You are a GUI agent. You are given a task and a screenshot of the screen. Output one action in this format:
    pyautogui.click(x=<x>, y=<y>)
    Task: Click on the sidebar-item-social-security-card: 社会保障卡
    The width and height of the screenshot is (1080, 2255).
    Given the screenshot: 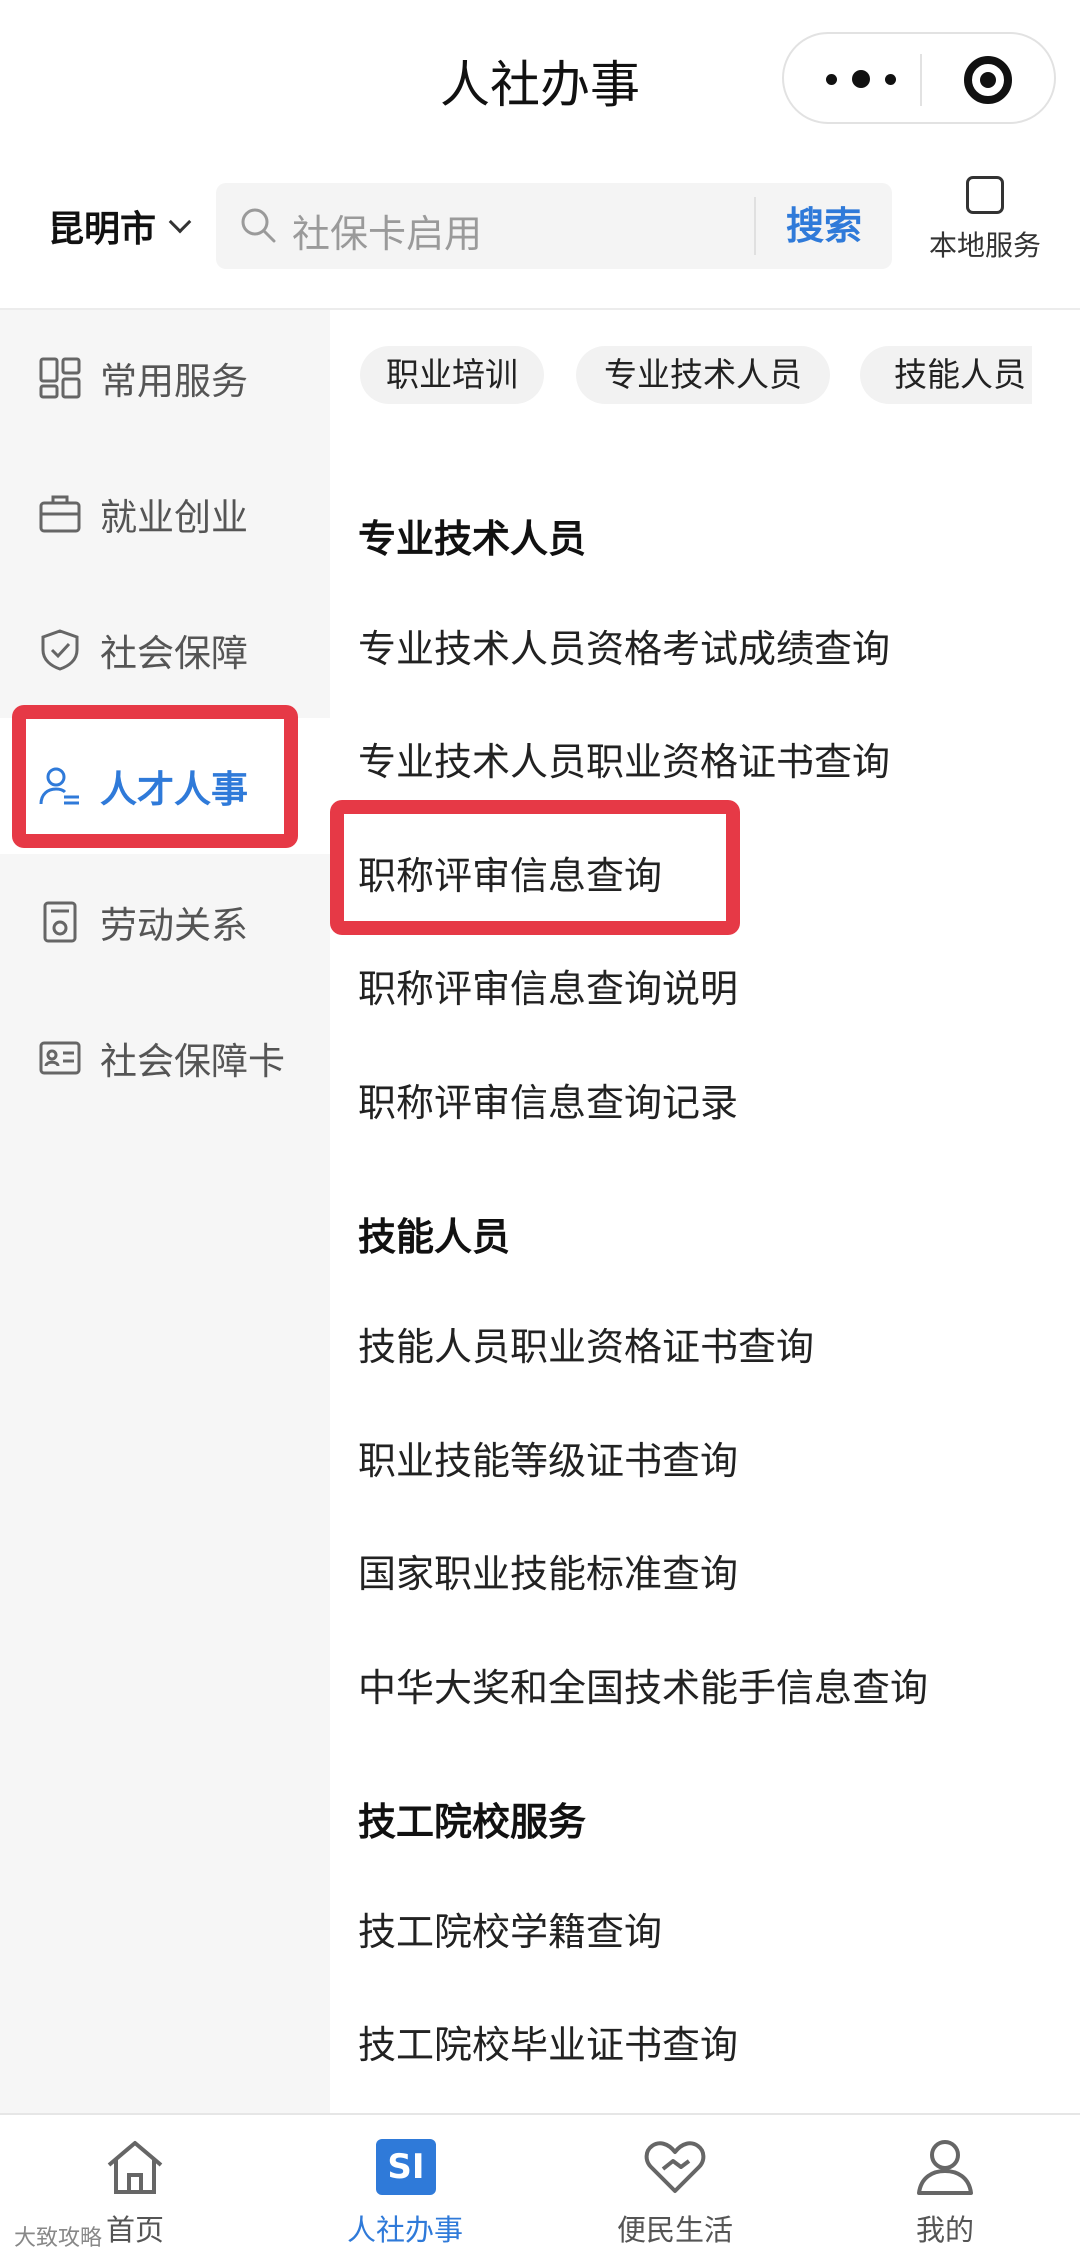 What is the action you would take?
    pyautogui.click(x=165, y=1058)
    